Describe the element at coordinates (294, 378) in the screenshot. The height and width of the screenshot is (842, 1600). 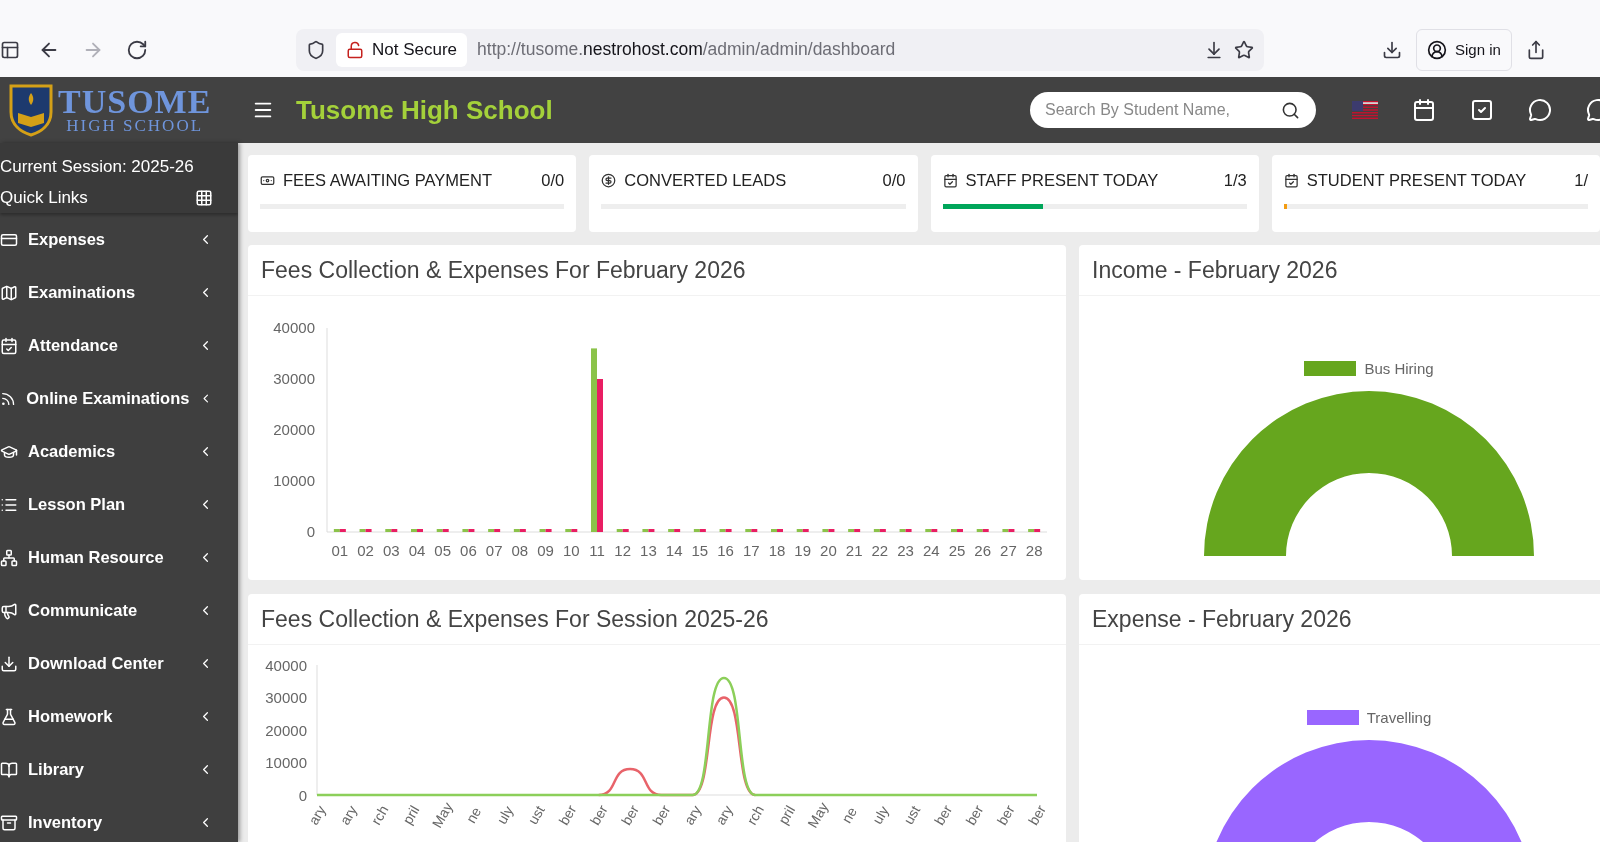
I see `tick-label: 30000` at that location.